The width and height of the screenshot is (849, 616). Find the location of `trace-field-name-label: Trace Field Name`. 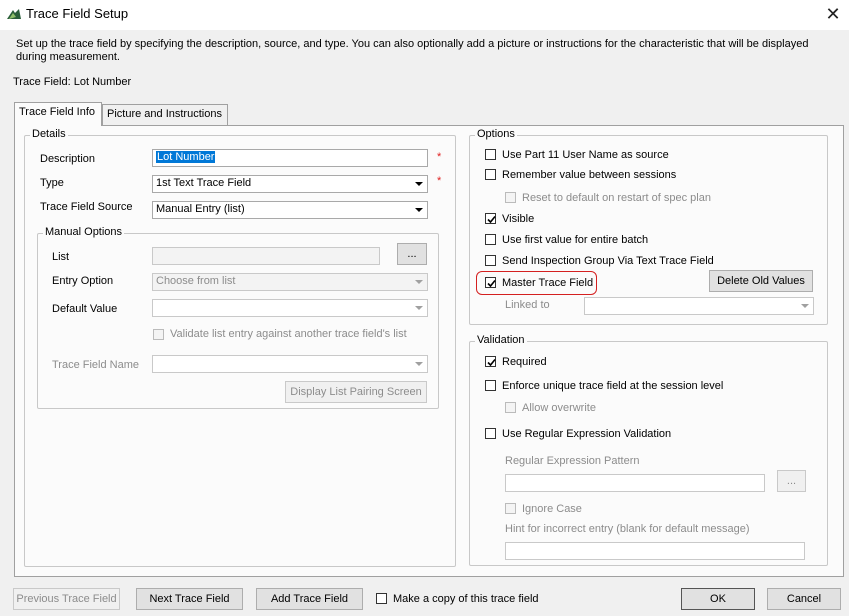

trace-field-name-label: Trace Field Name is located at coordinates (96, 365).